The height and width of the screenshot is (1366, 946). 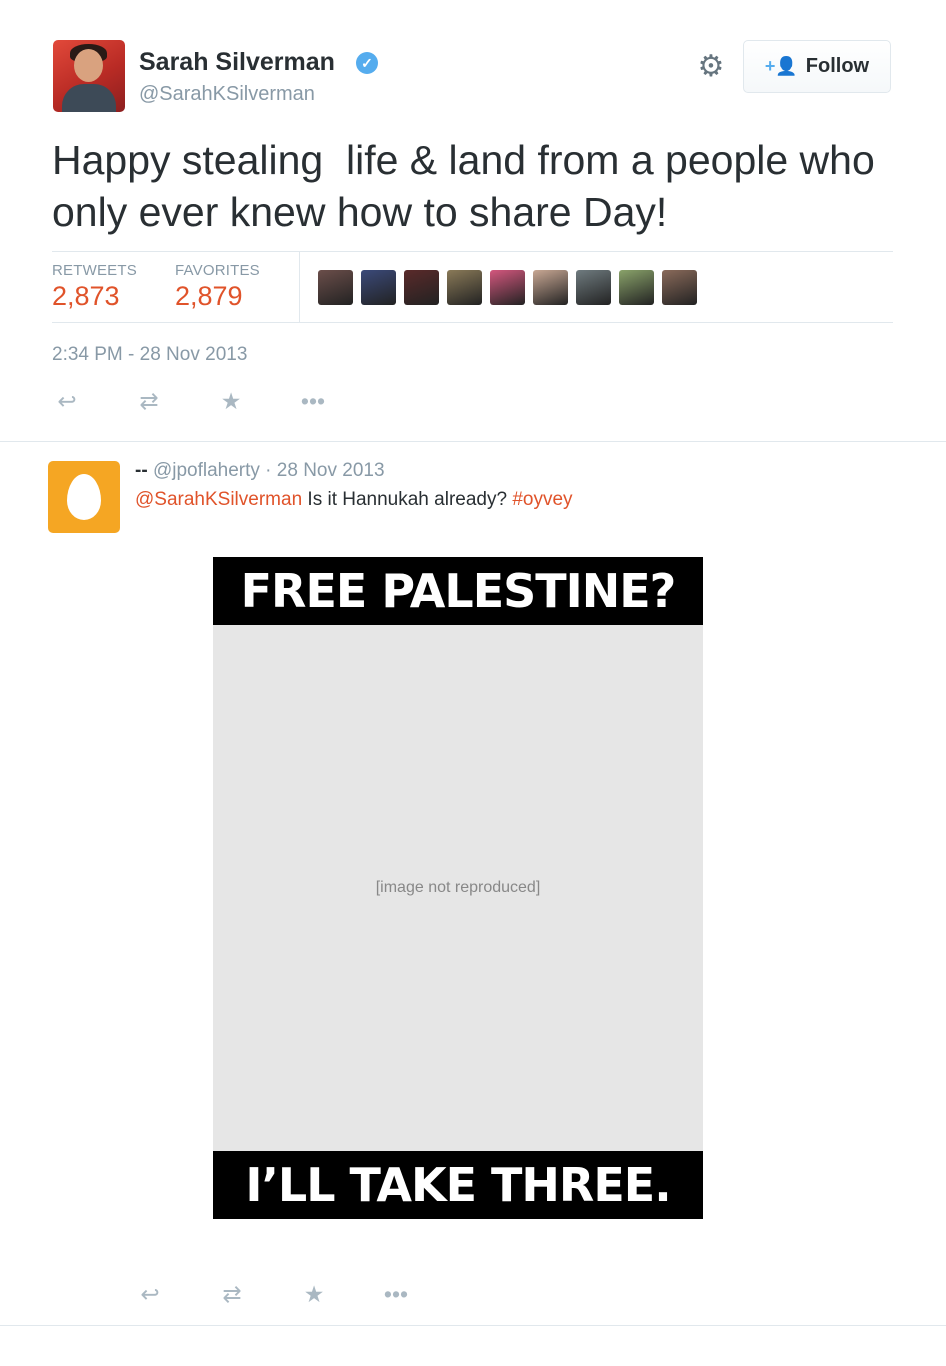 I want to click on follow-button: +👤 Follow, so click(x=817, y=66).